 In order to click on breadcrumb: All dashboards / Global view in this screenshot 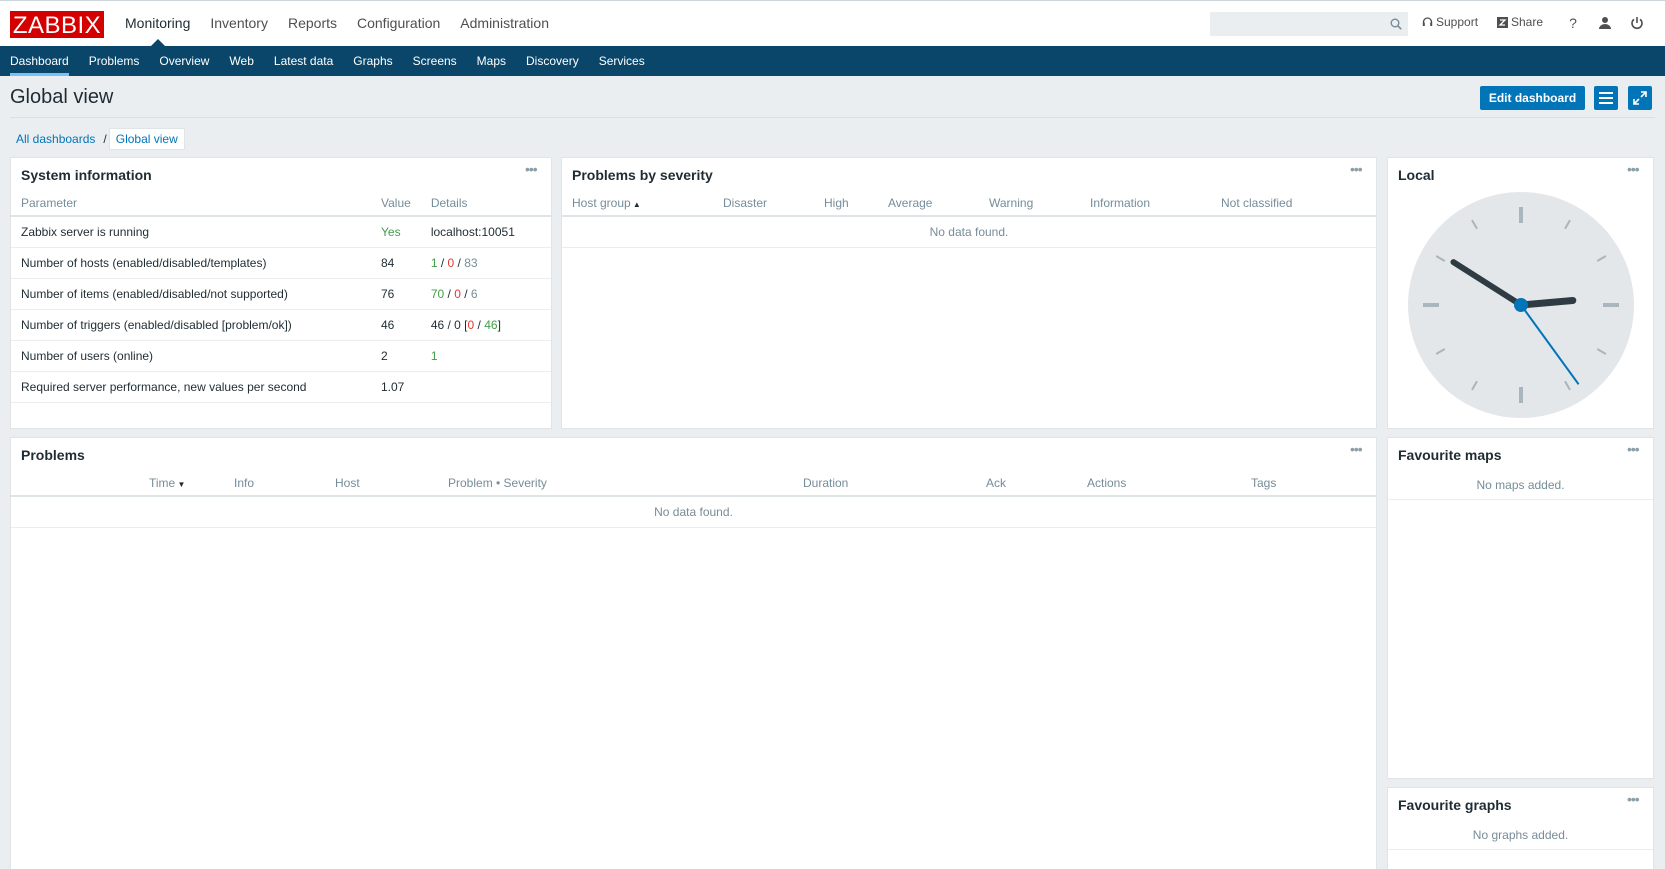, I will do `click(97, 139)`.